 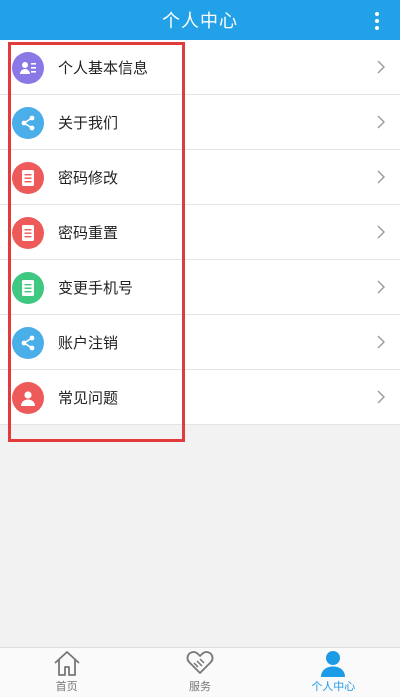 What do you see at coordinates (88, 342) in the screenshot?
I see `menu-item-label: 账户注销` at bounding box center [88, 342].